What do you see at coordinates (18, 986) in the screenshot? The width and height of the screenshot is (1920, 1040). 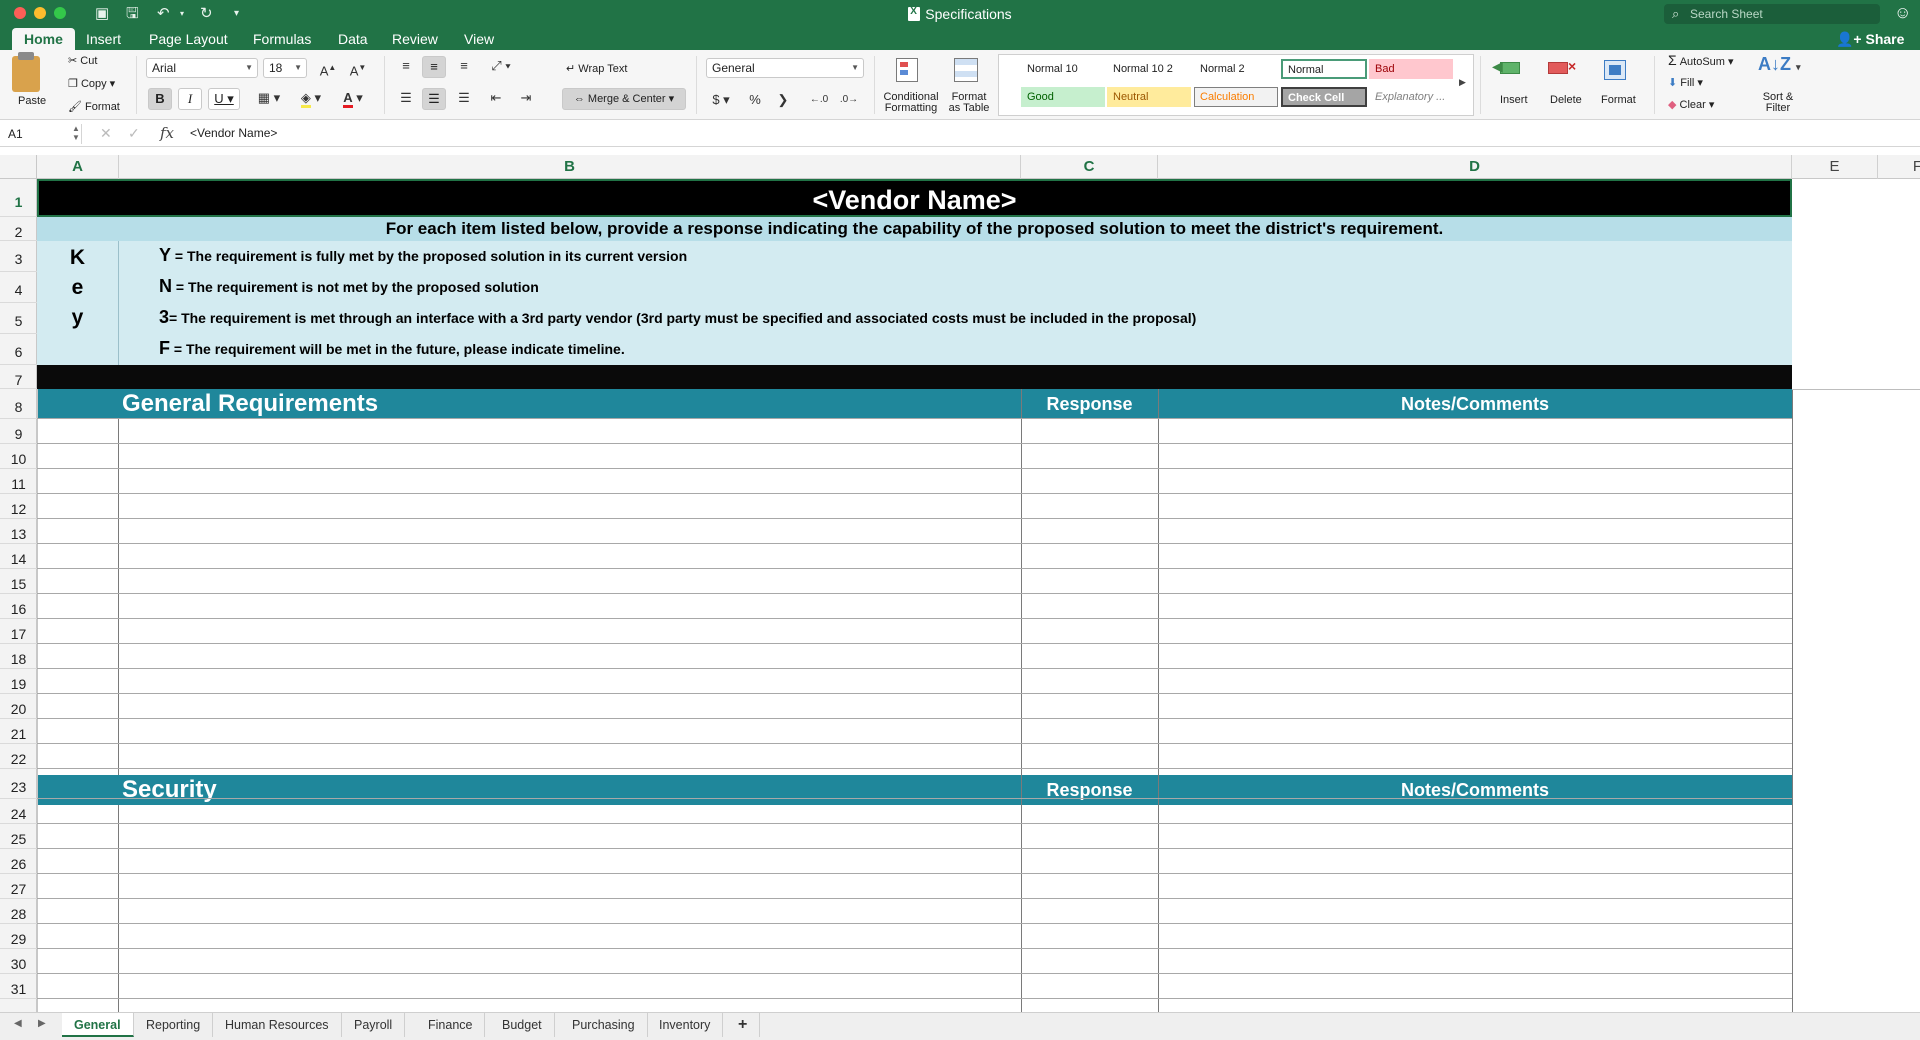 I see `row-header: 31` at bounding box center [18, 986].